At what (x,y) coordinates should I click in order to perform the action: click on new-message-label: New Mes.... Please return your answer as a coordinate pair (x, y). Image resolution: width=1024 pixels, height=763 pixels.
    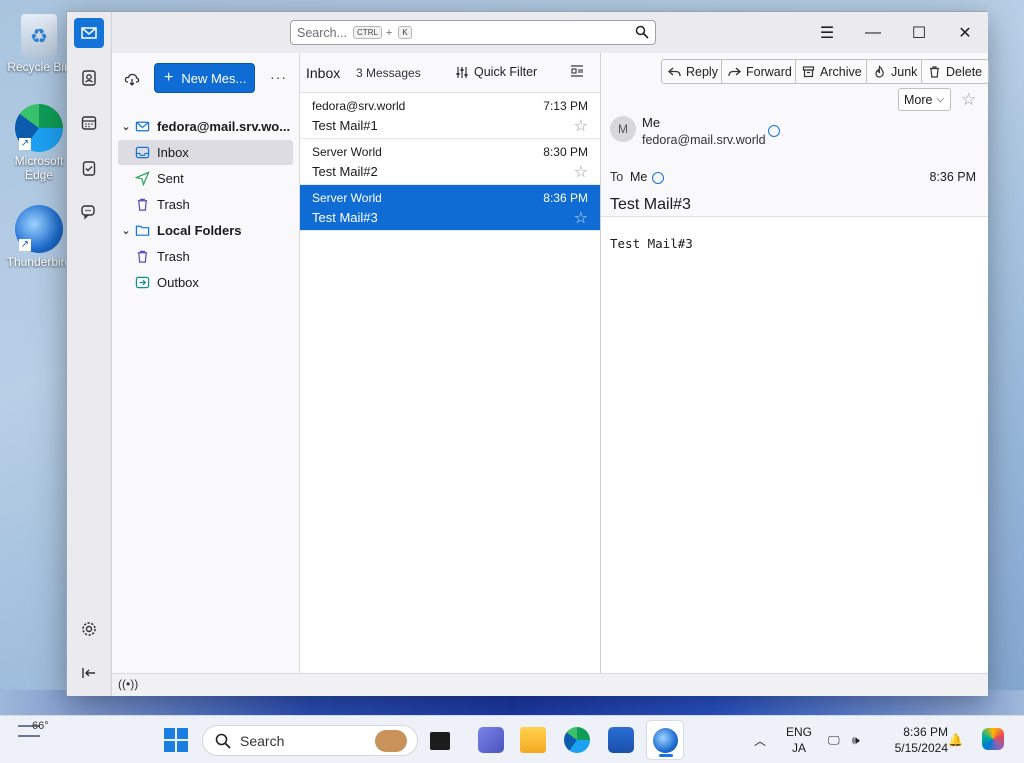
    Looking at the image, I should click on (214, 78).